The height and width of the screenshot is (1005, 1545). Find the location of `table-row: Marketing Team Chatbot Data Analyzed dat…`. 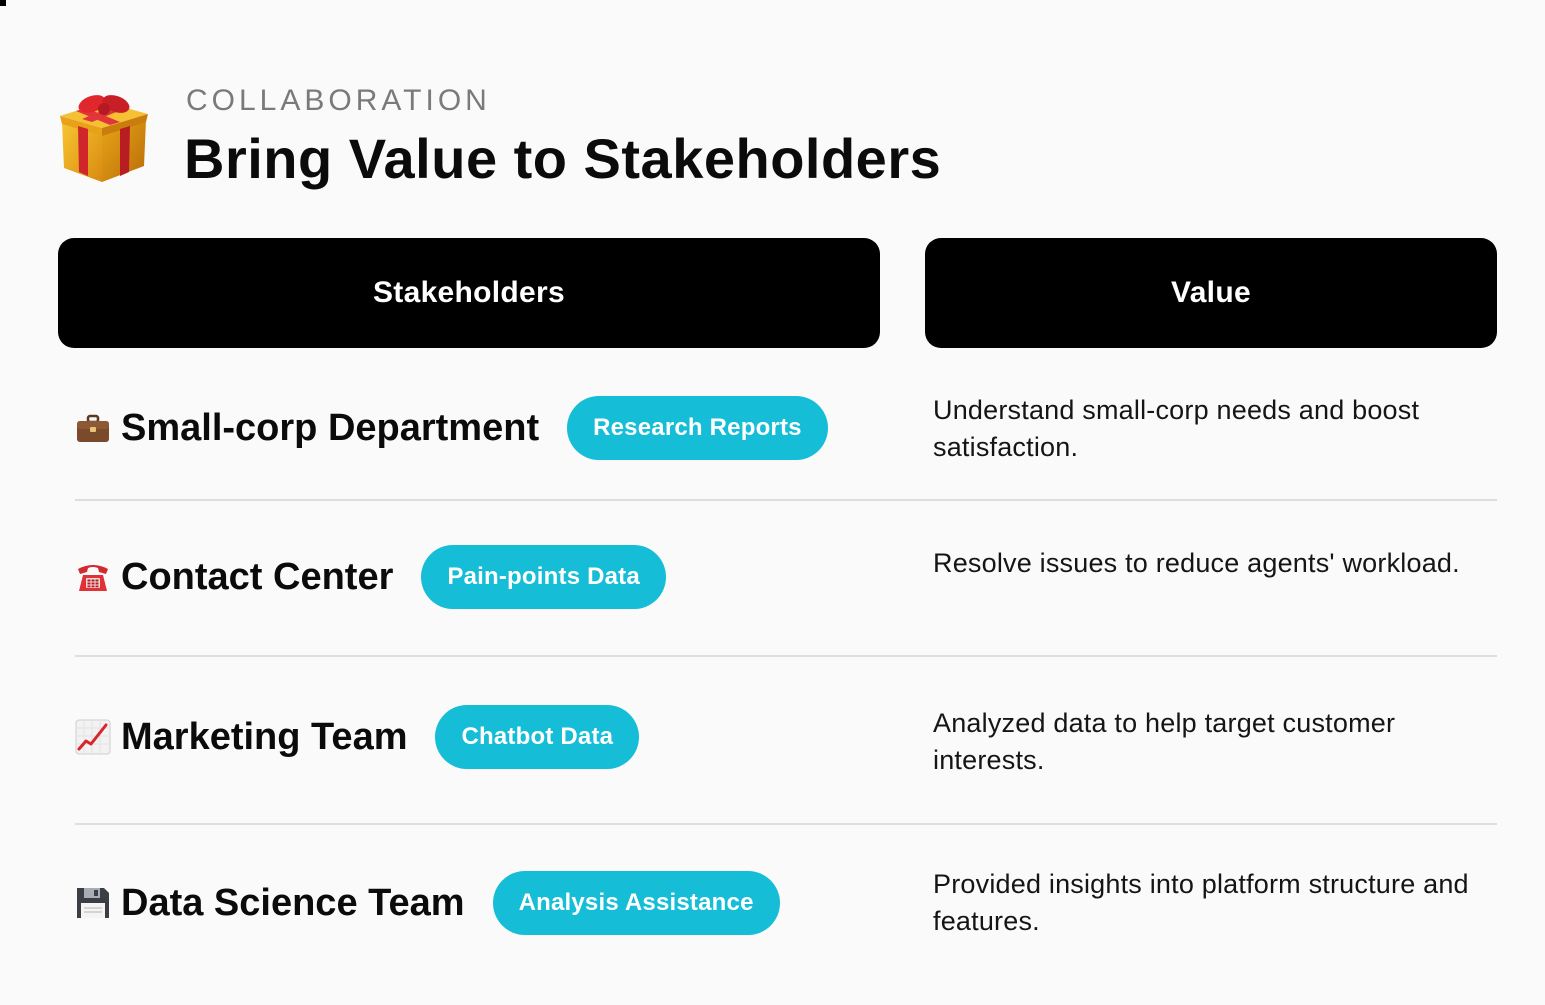

table-row: Marketing Team Chatbot Data Analyzed dat… is located at coordinates (786, 745).